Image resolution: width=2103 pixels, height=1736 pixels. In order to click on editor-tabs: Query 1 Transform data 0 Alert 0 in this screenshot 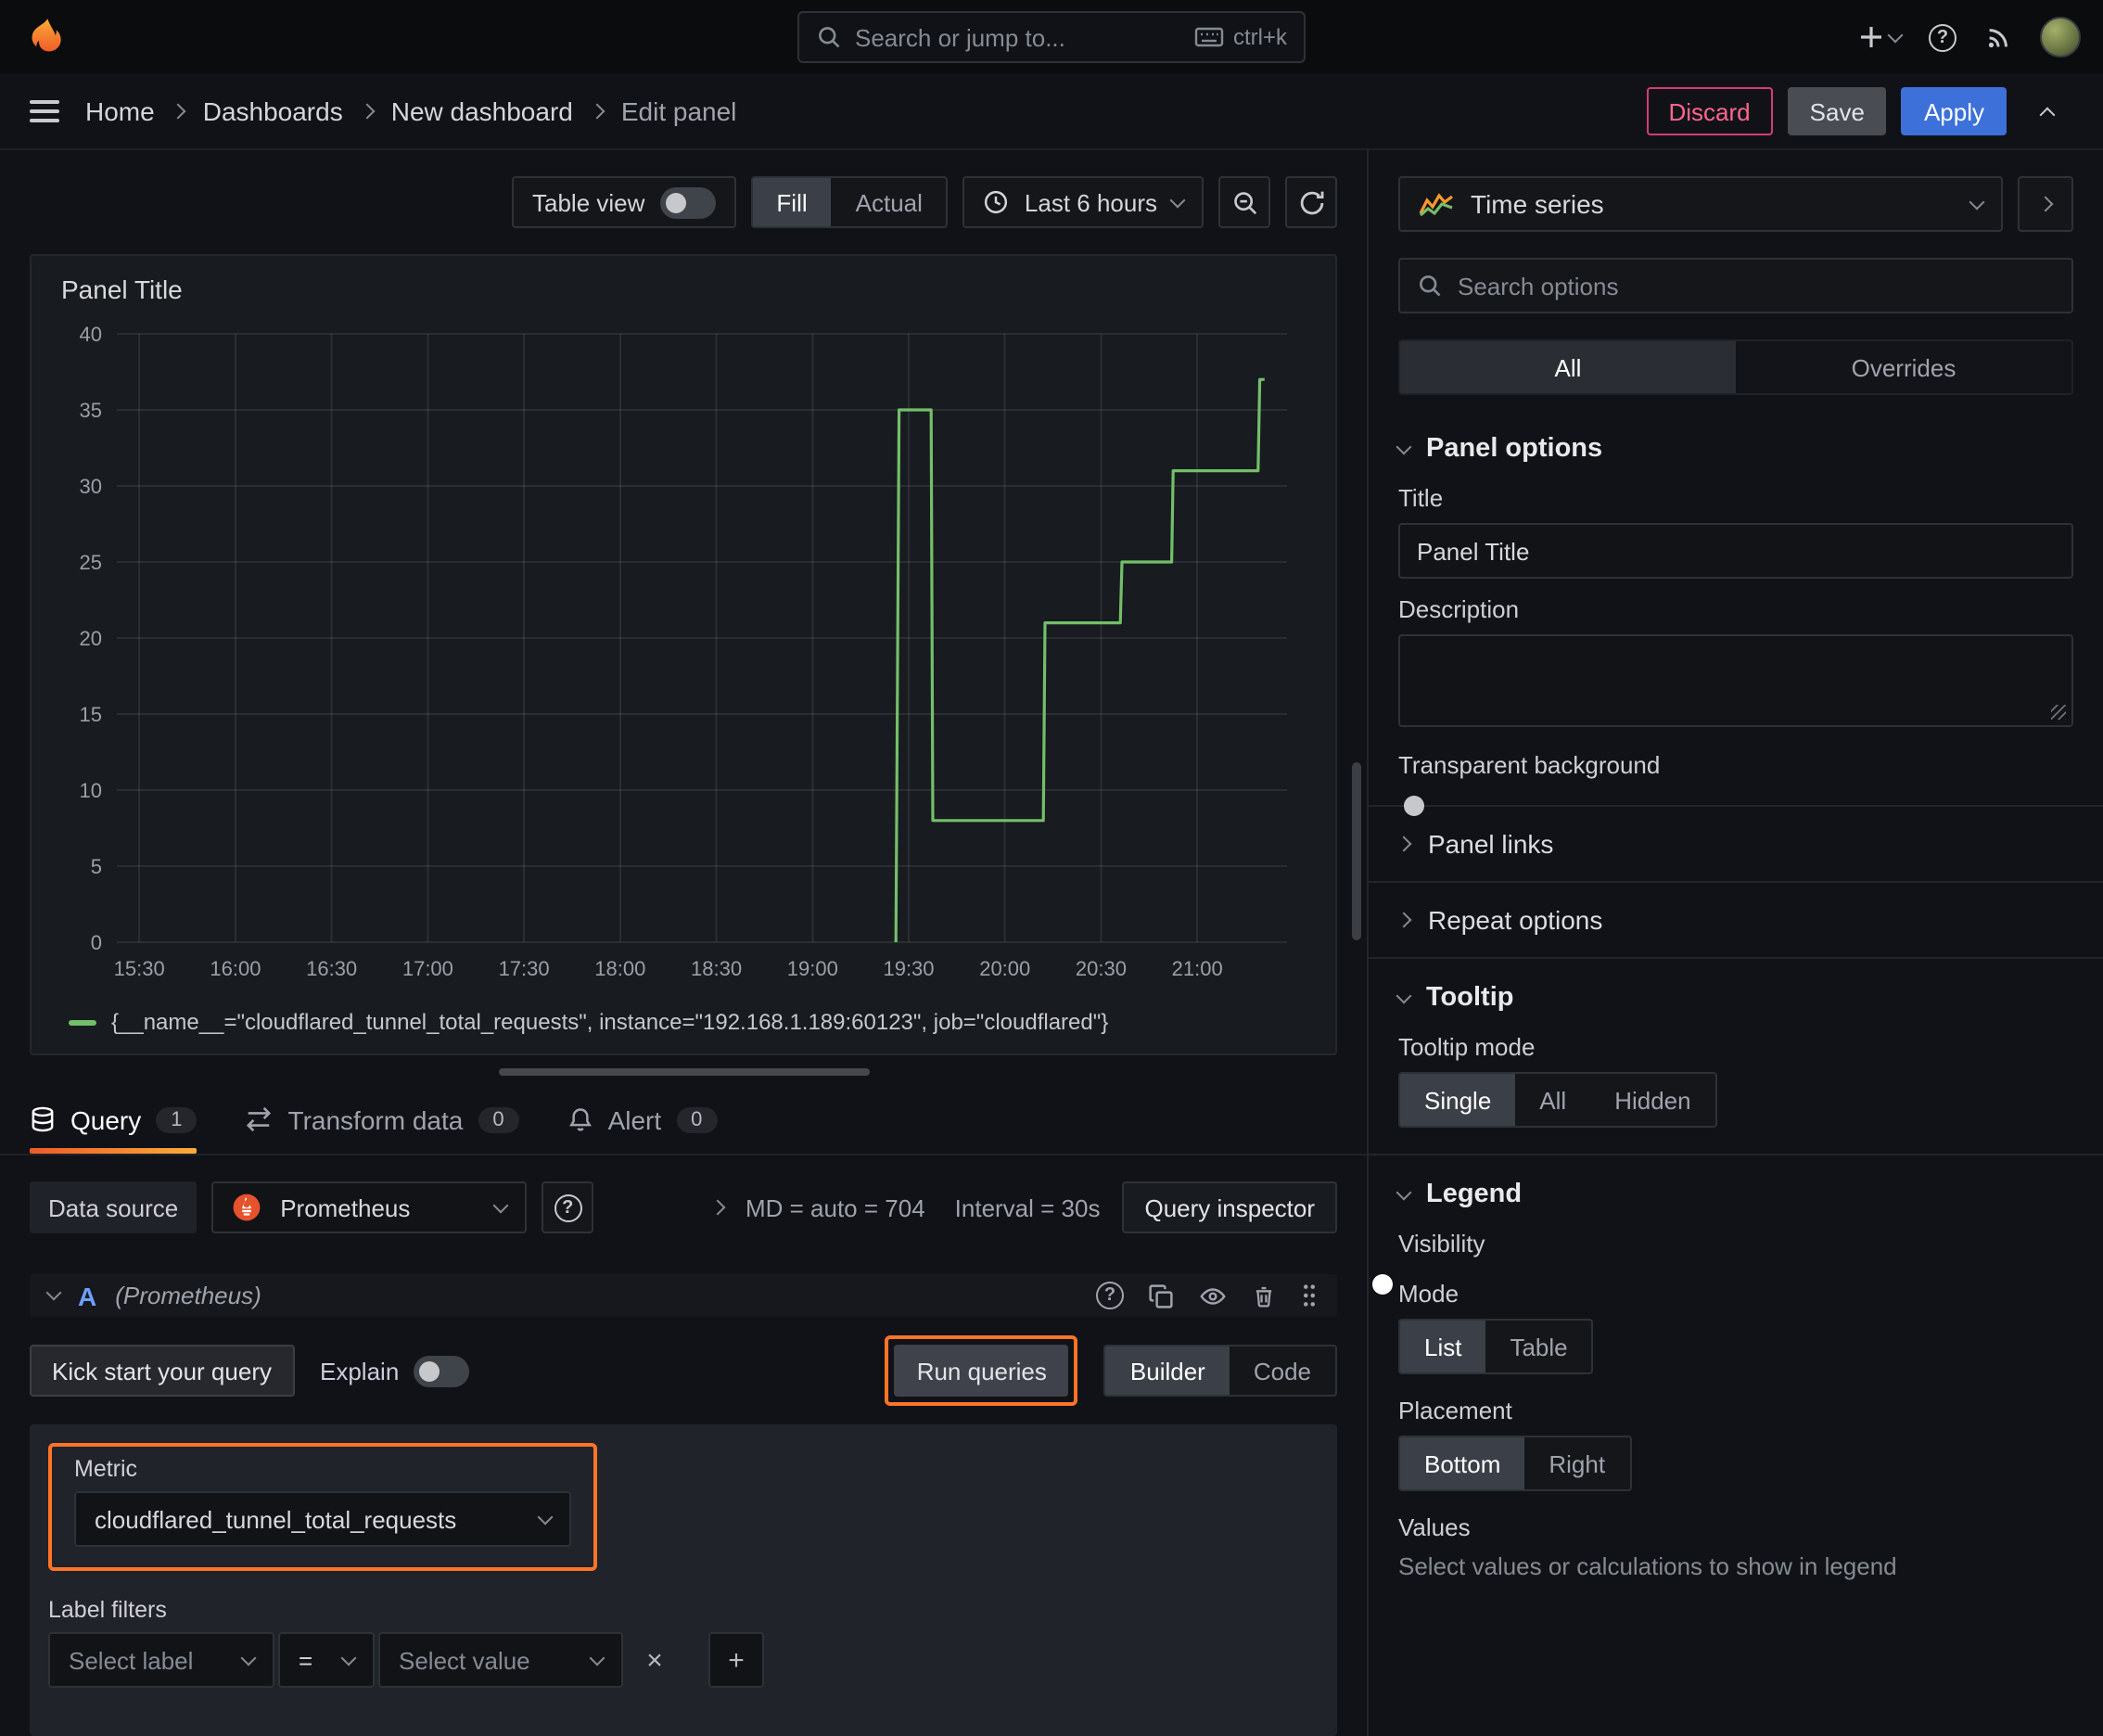, I will do `click(683, 1120)`.